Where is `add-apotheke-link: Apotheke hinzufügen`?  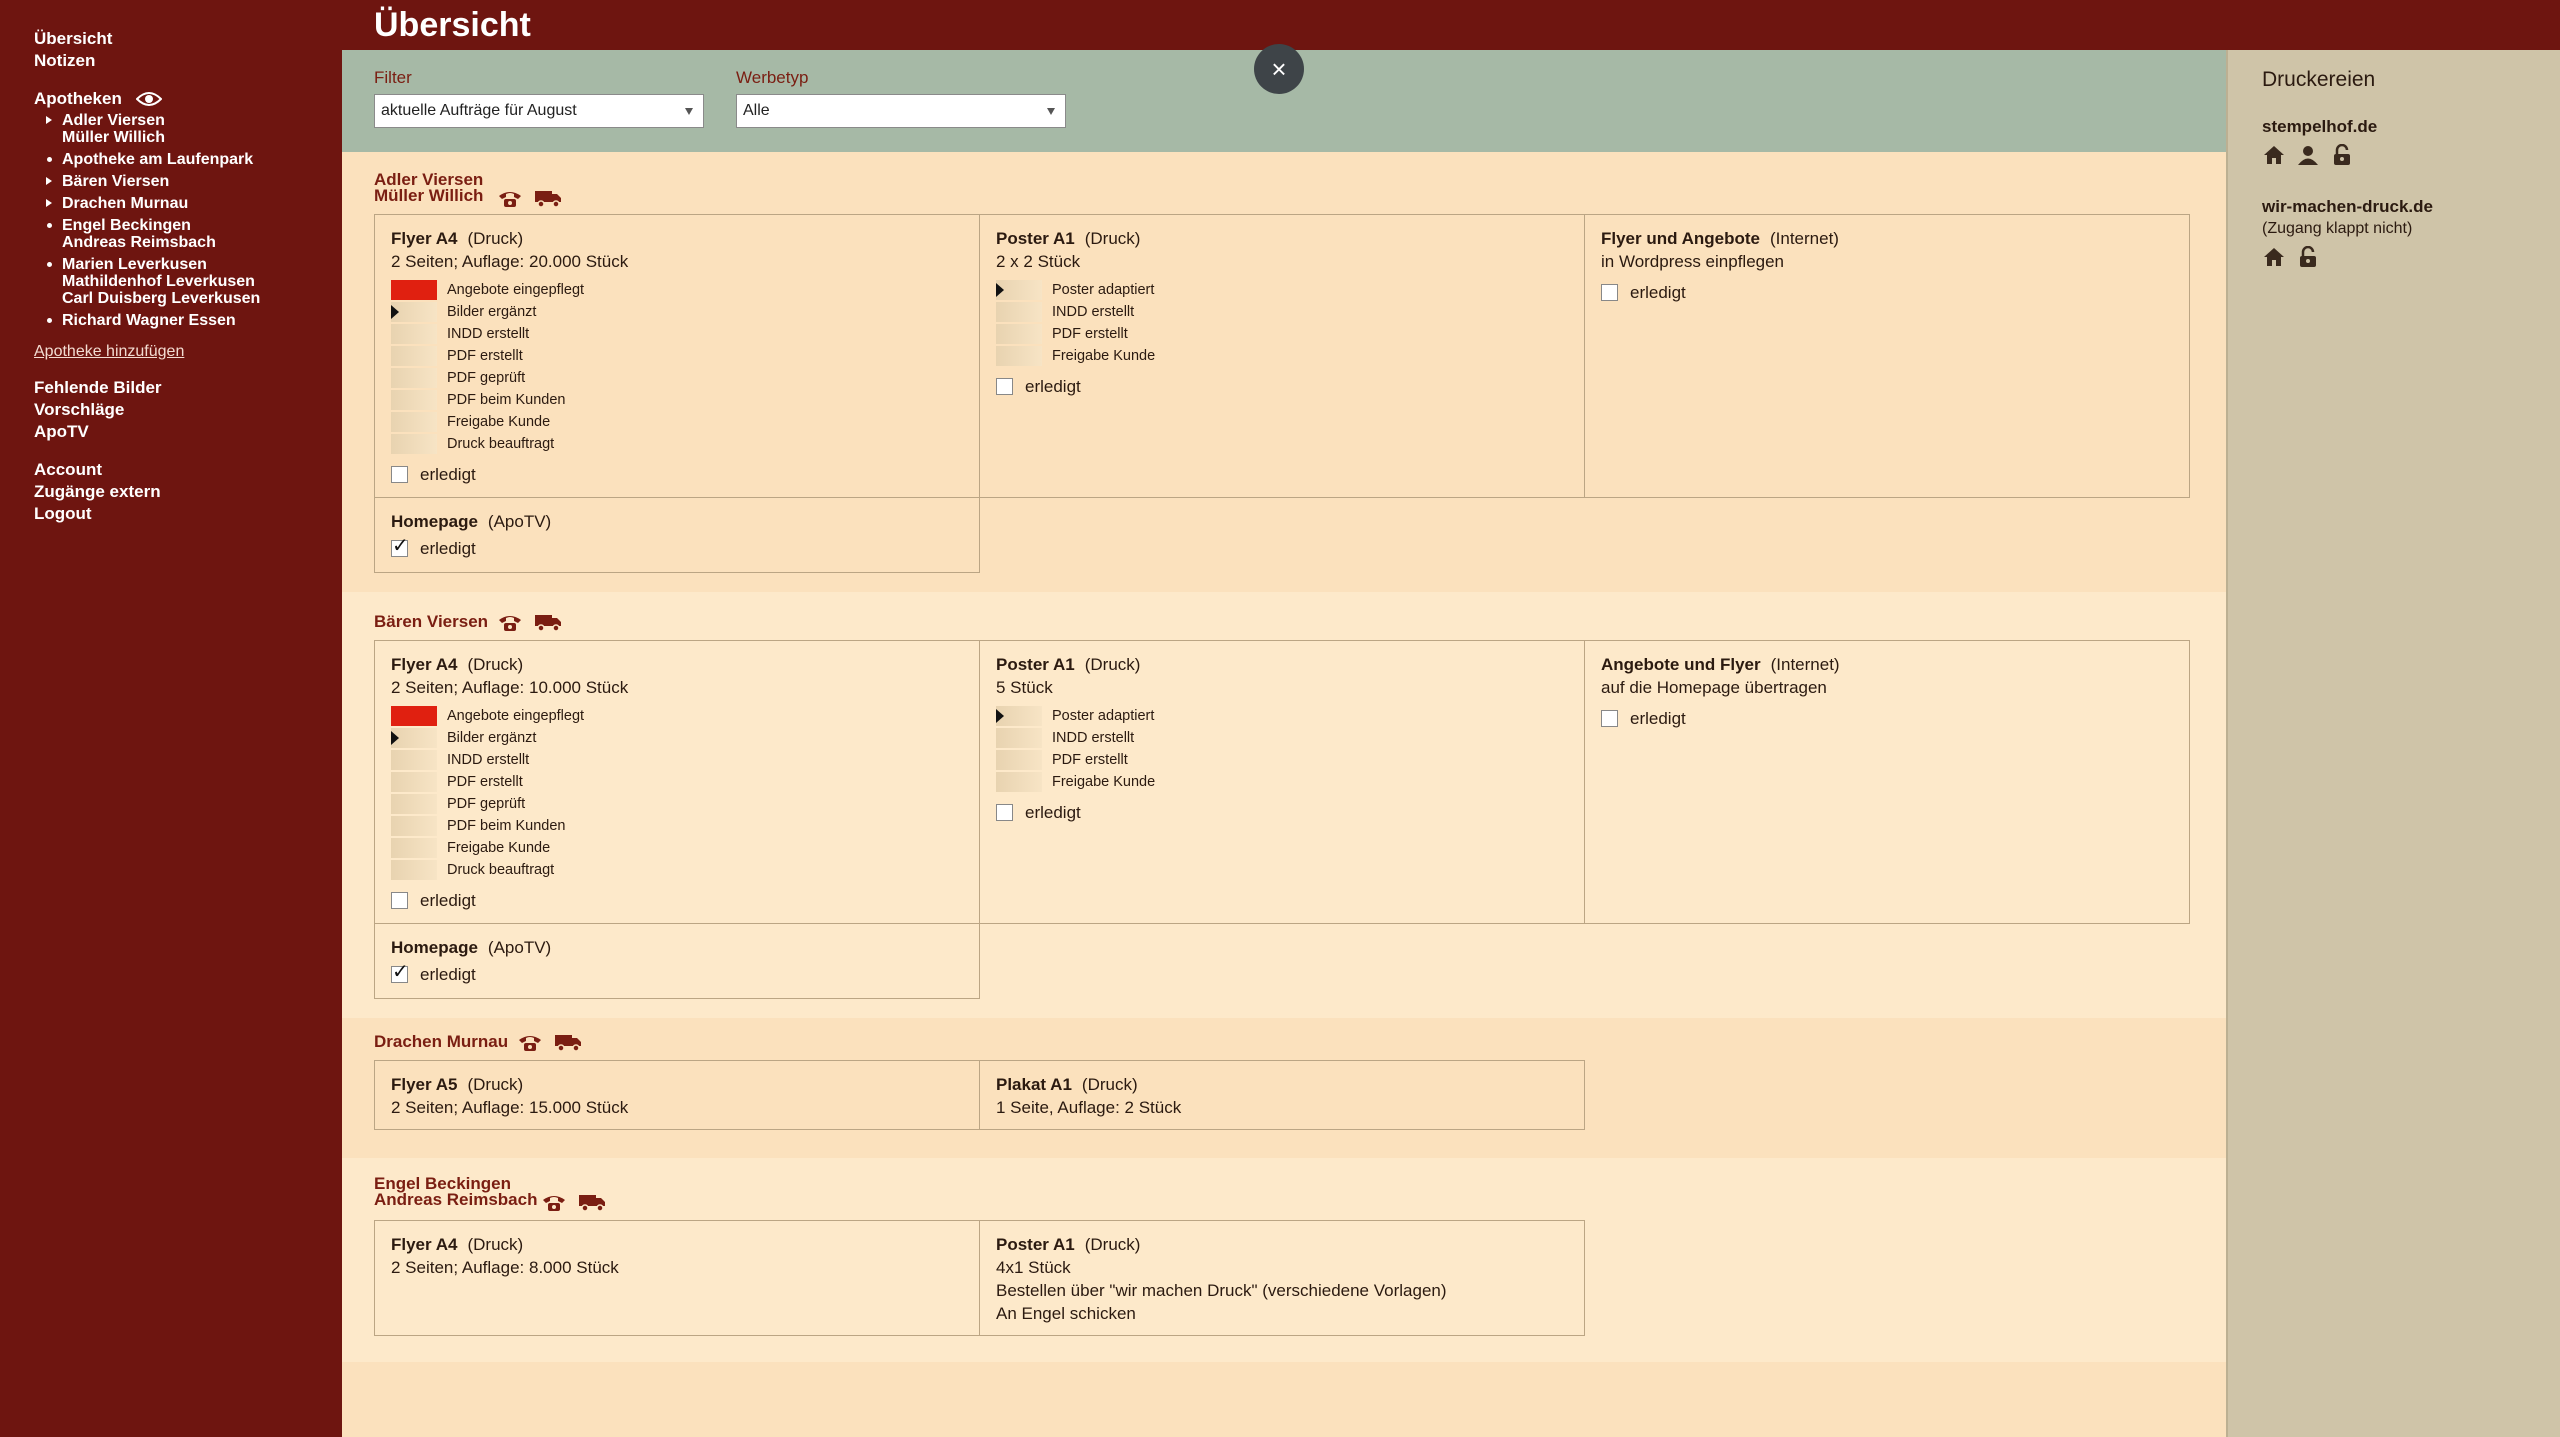
add-apotheke-link: Apotheke hinzufügen is located at coordinates (188, 352).